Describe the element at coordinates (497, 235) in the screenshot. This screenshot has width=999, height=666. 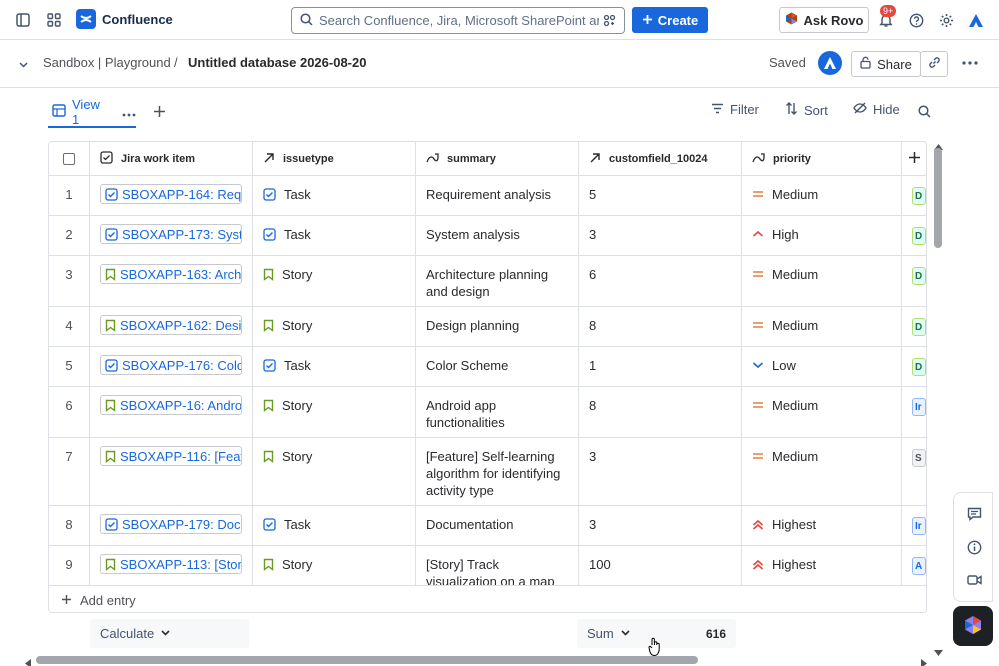
I see `summary-cell: System analysis` at that location.